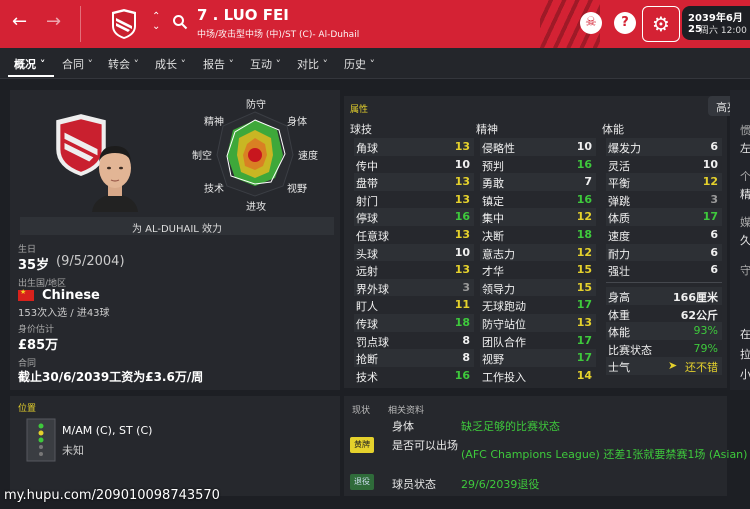 The height and width of the screenshot is (509, 750). Describe the element at coordinates (619, 201) in the screenshot. I see `physical-attribute-name: 弹跳` at that location.